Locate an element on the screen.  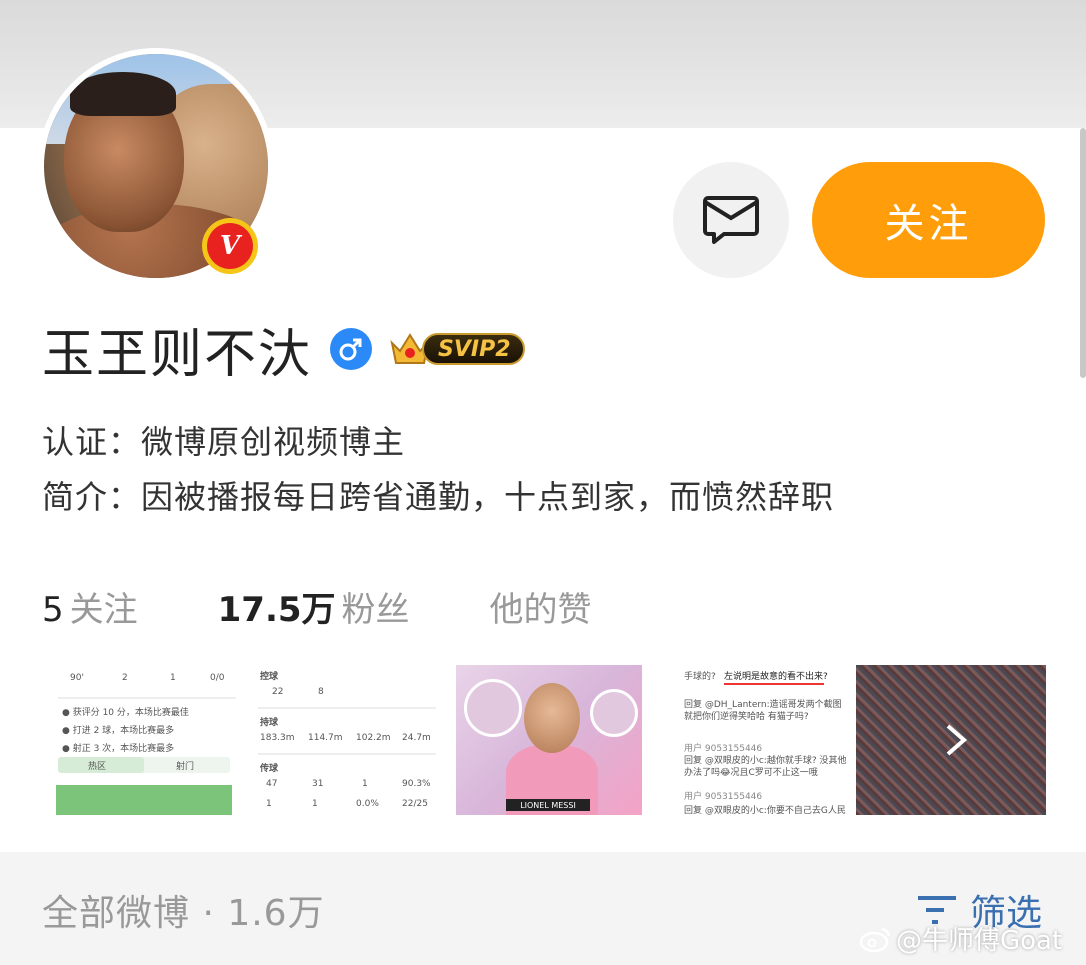
follow-button: 关注 is located at coordinates (928, 220).